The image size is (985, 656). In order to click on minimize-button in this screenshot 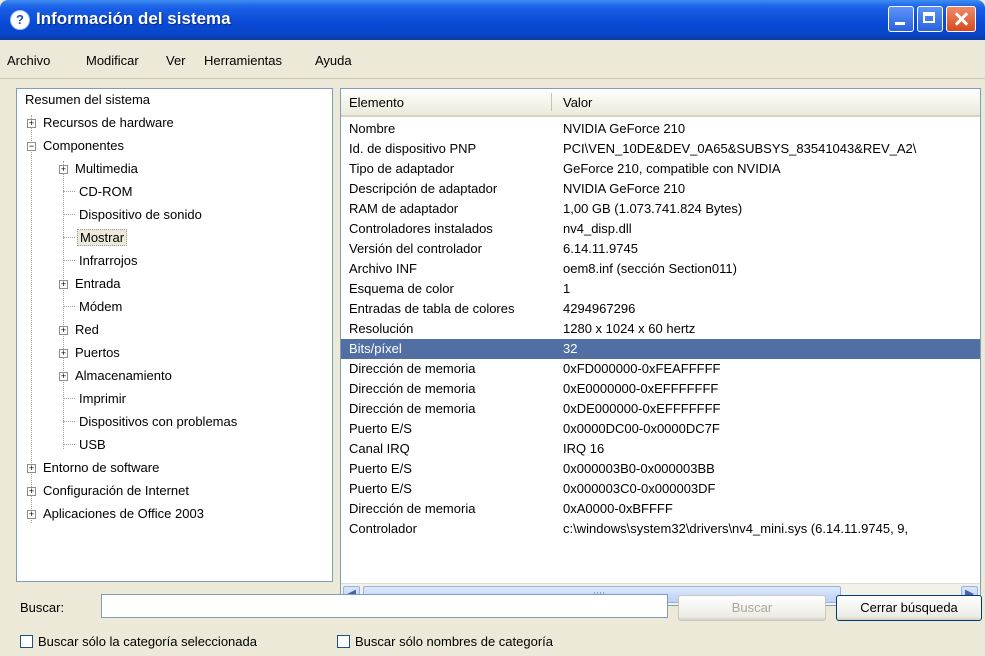, I will do `click(901, 19)`.